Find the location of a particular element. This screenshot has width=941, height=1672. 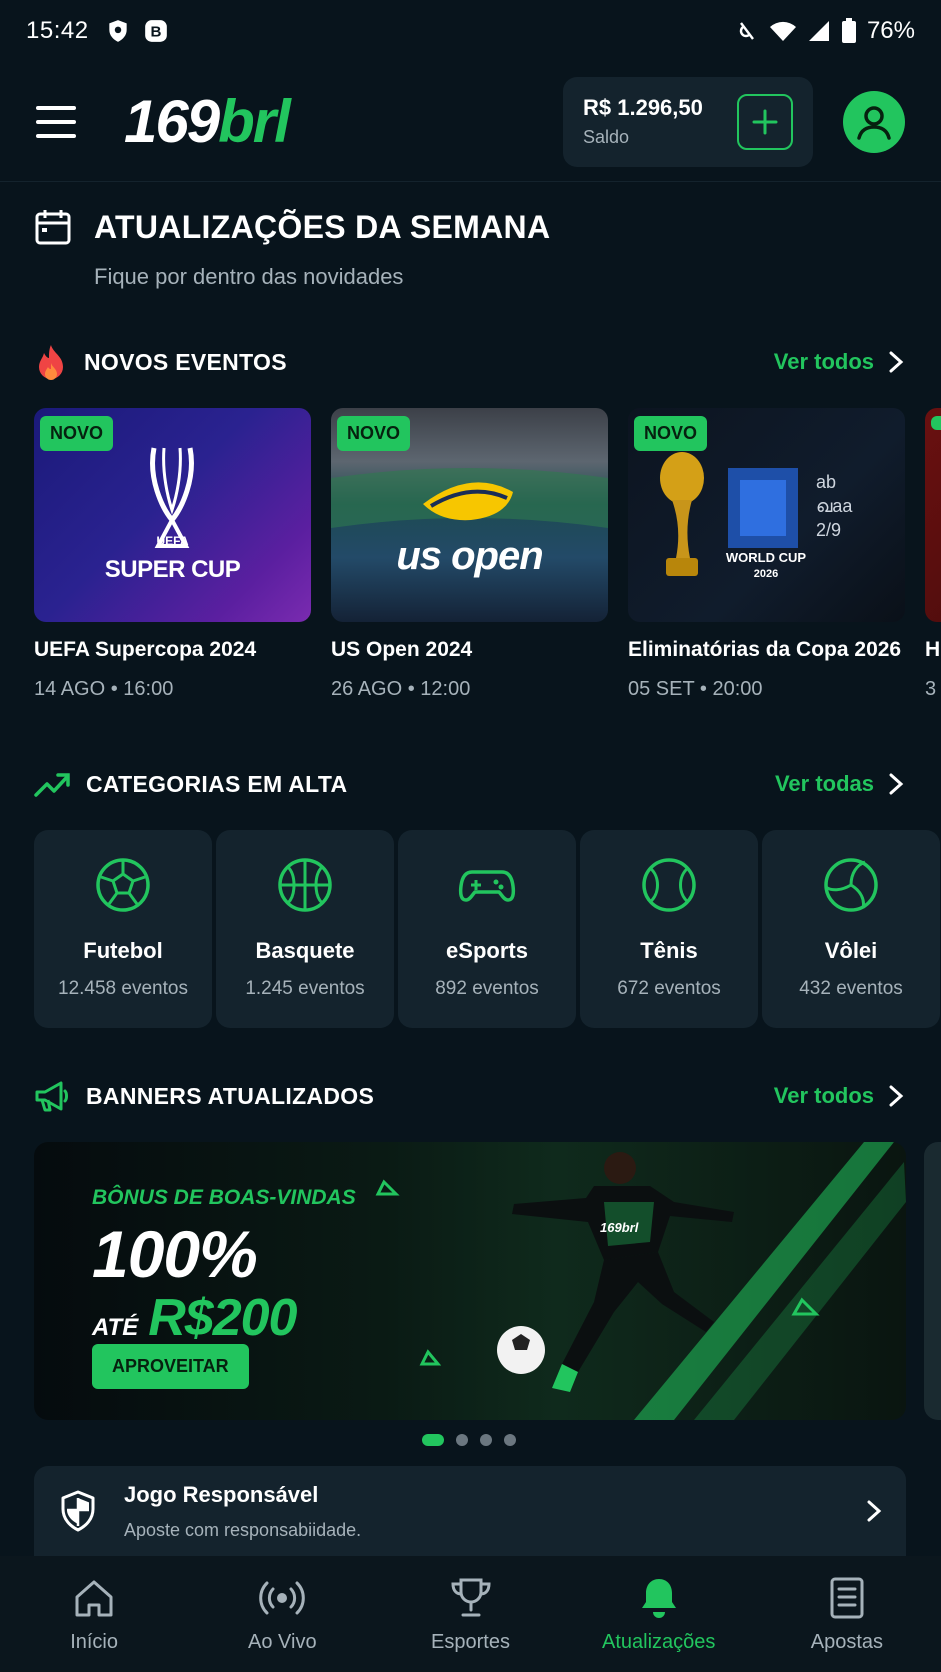

see-all-events-link: Ver todos is located at coordinates (839, 362).